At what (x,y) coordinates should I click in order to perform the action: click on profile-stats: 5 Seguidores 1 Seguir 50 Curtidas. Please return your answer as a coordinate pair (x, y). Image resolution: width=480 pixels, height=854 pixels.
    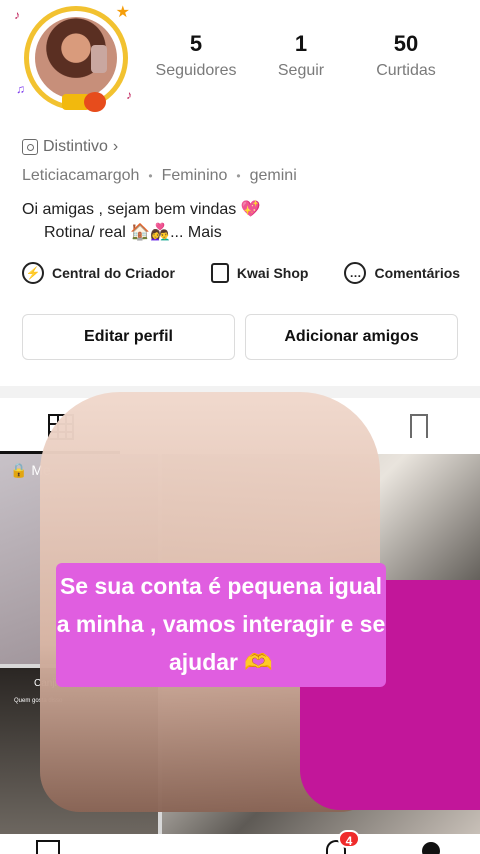
    Looking at the image, I should click on (301, 55).